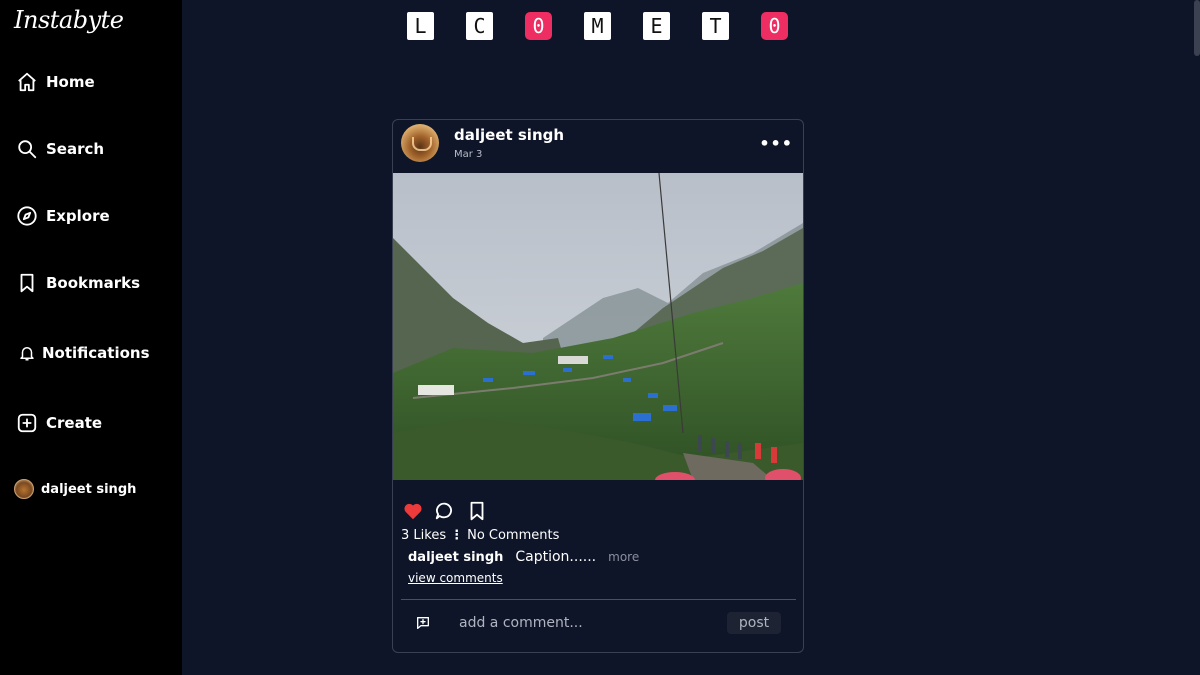 The width and height of the screenshot is (1200, 675). Describe the element at coordinates (27, 216) in the screenshot. I see `compass-icon` at that location.